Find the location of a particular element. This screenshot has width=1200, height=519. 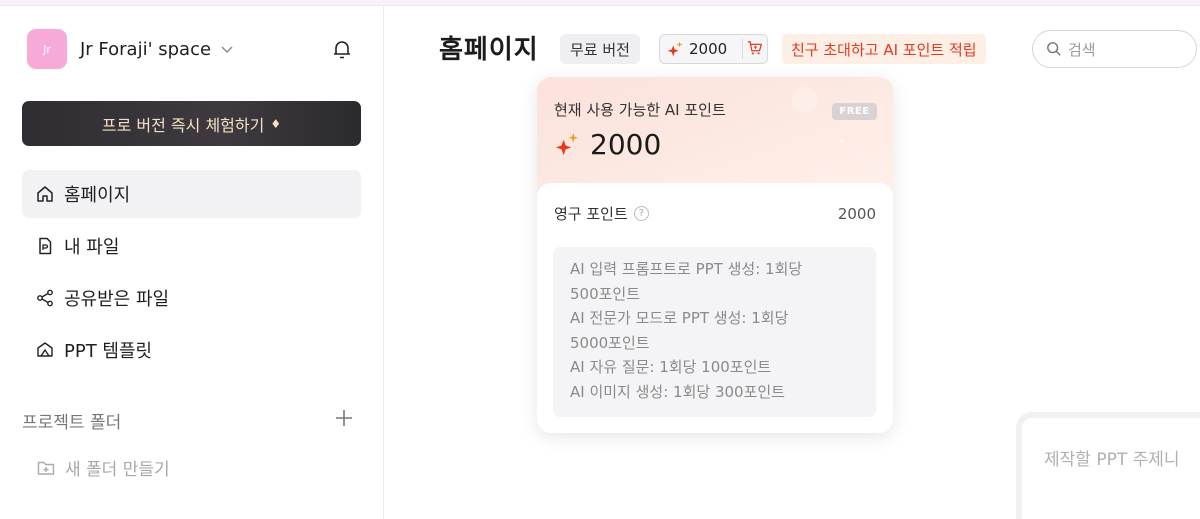

cart-icon is located at coordinates (752, 49).